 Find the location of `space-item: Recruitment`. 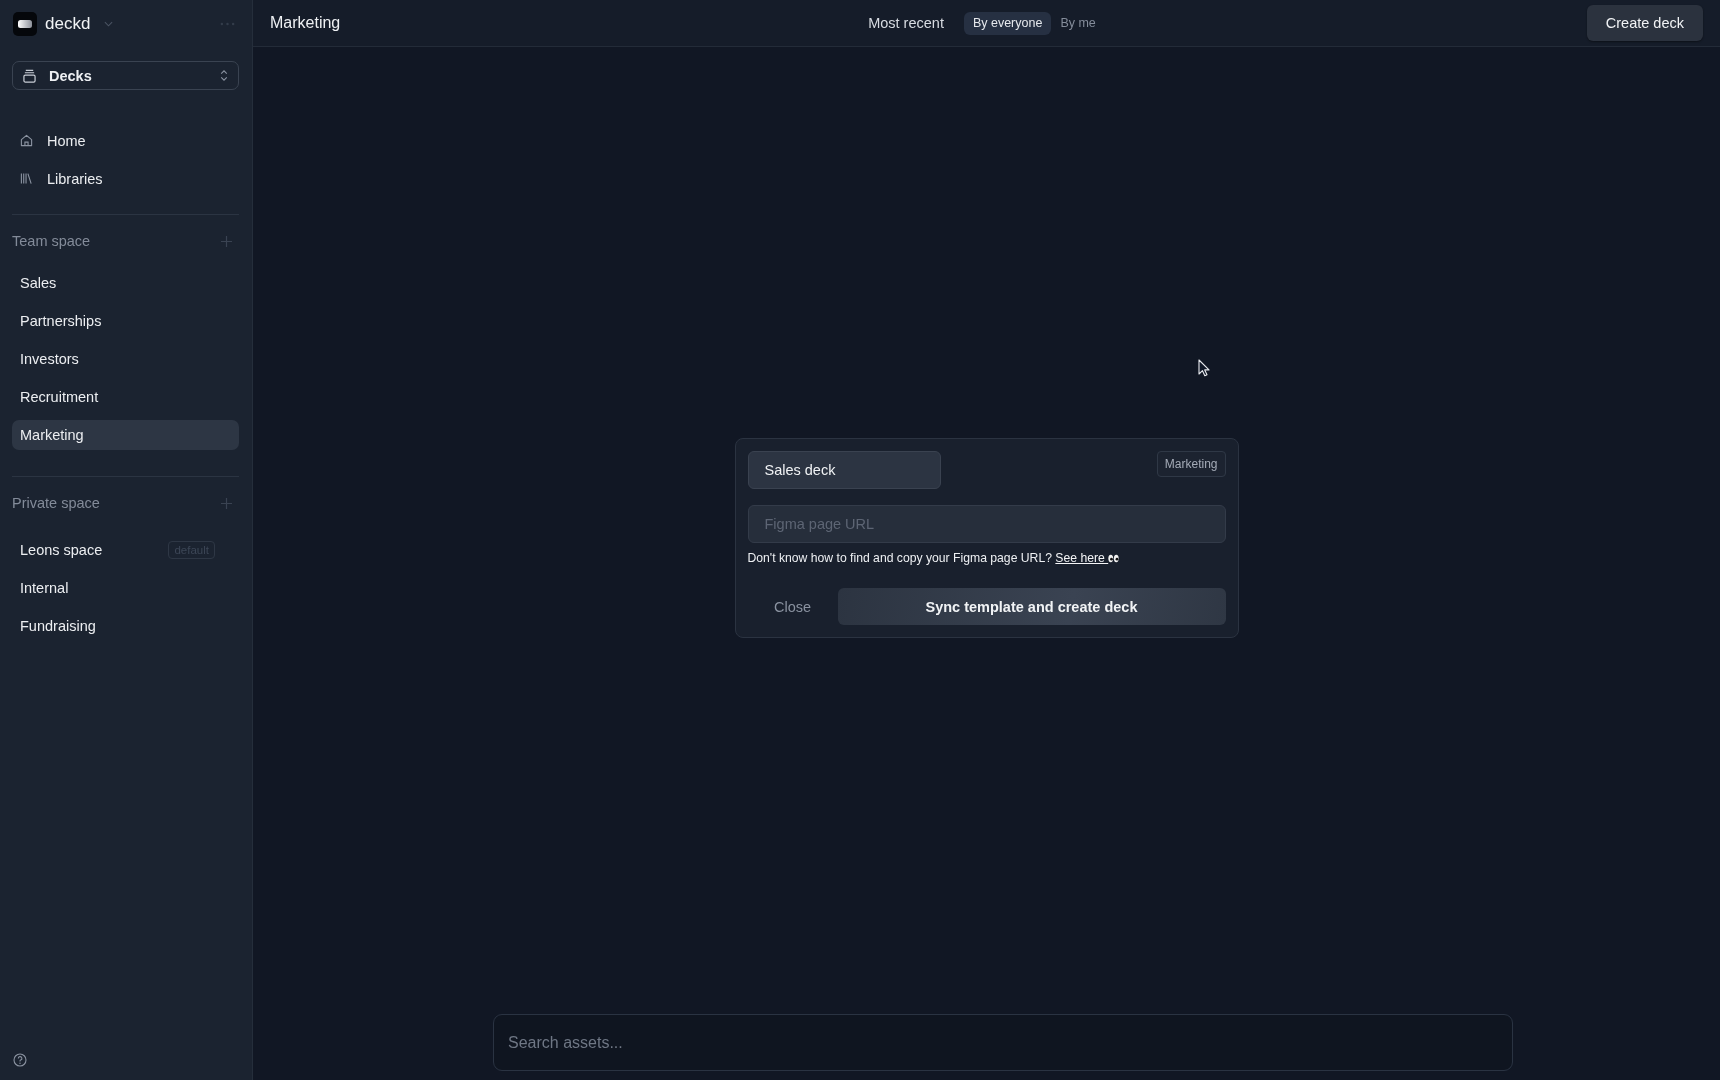

space-item: Recruitment is located at coordinates (125, 397).